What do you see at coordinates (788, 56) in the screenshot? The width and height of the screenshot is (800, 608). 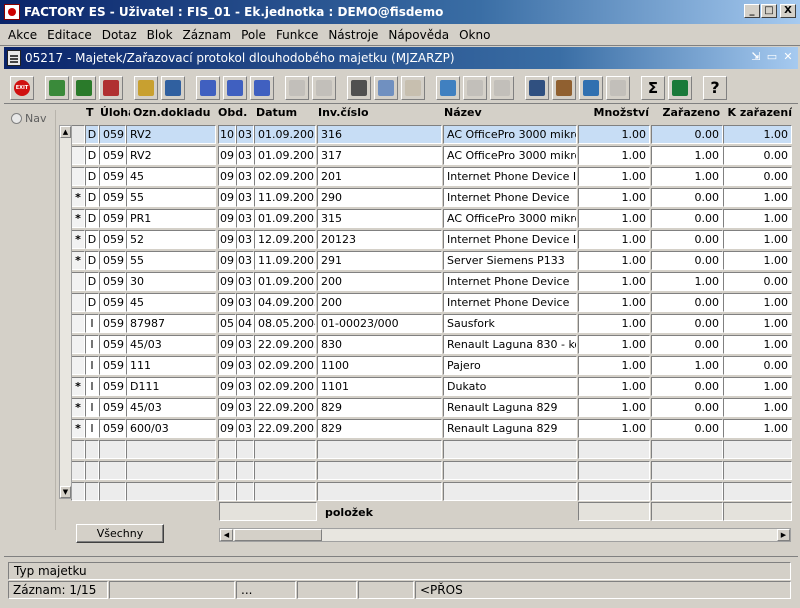 I see `form-close-button: ✕` at bounding box center [788, 56].